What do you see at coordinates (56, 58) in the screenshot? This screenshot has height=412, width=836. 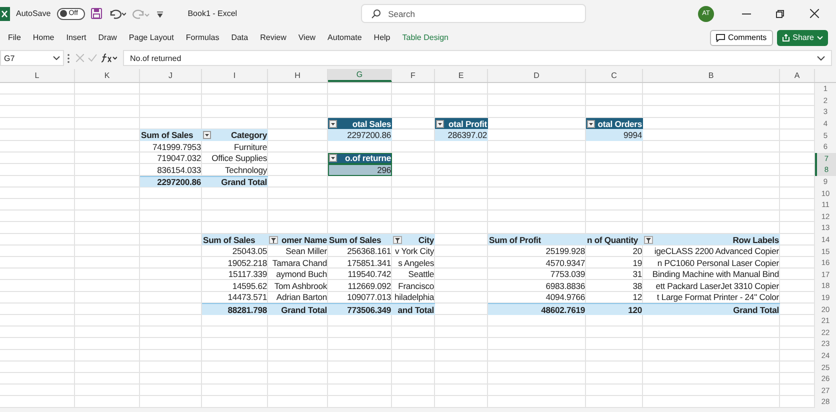 I see `caret-icon` at bounding box center [56, 58].